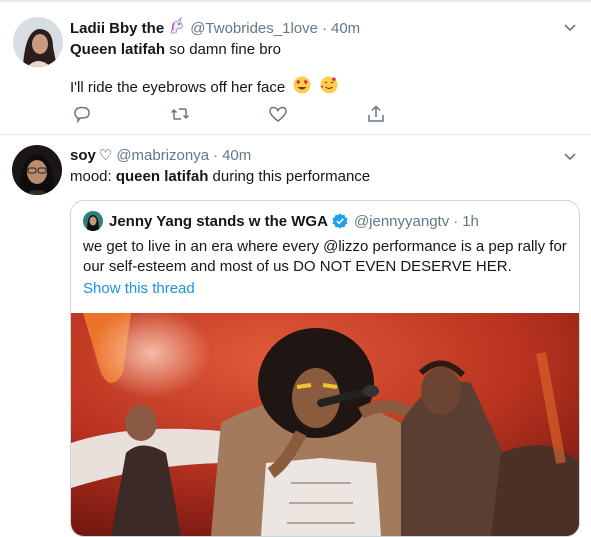 Image resolution: width=591 pixels, height=537 pixels. I want to click on verified-badge-icon, so click(340, 221).